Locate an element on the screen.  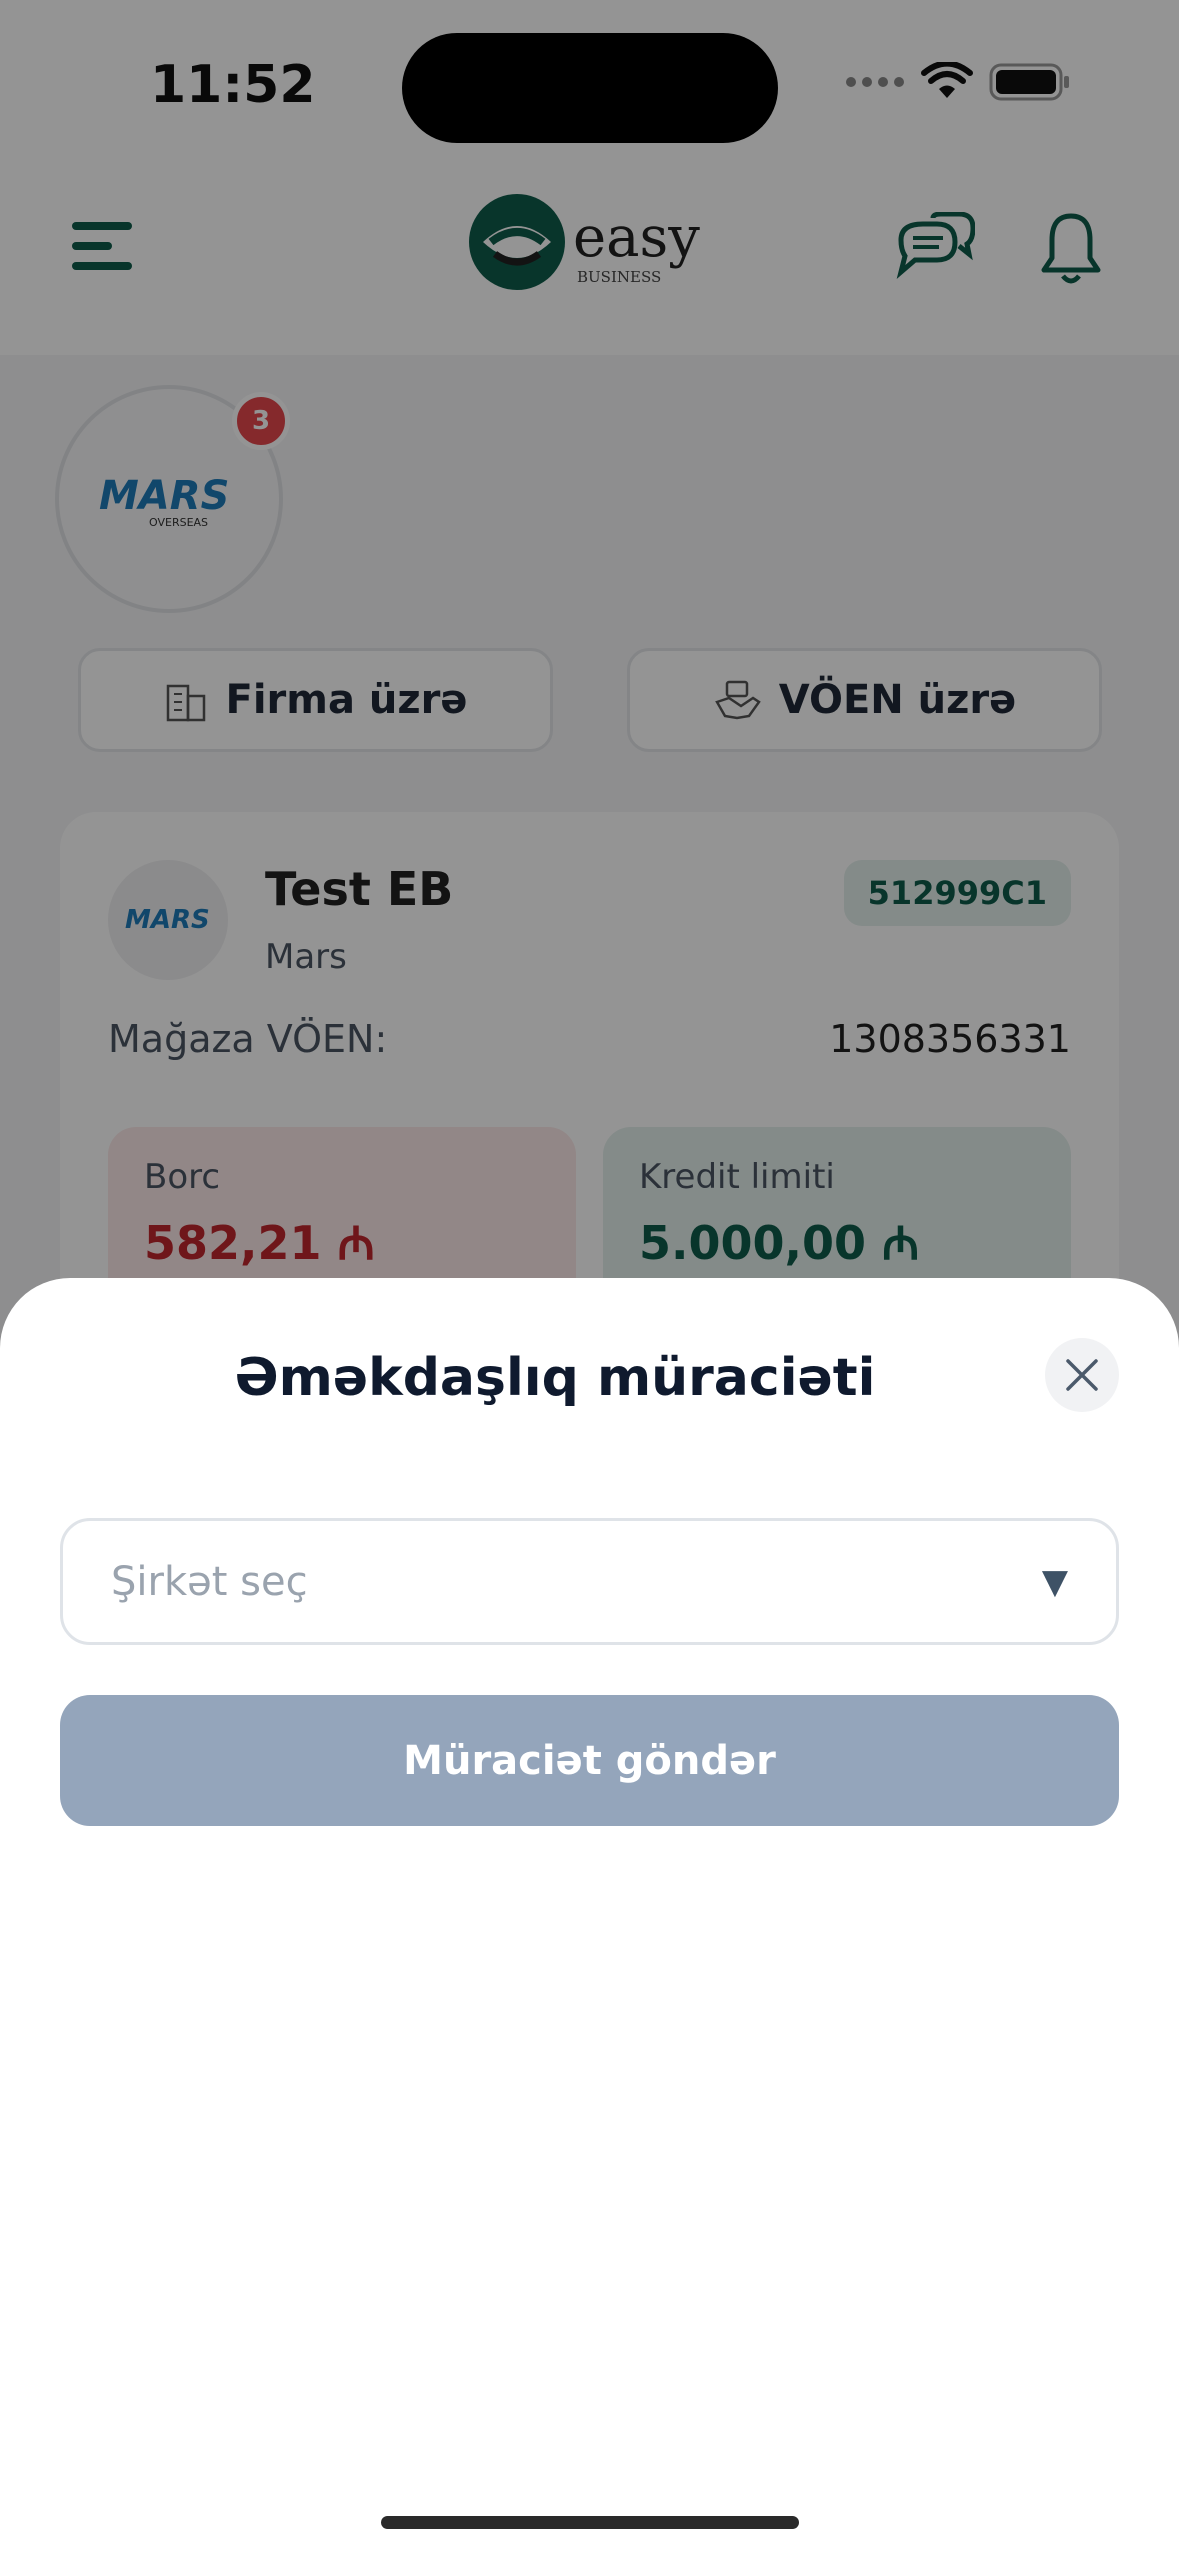
close-button is located at coordinates (1082, 1375).